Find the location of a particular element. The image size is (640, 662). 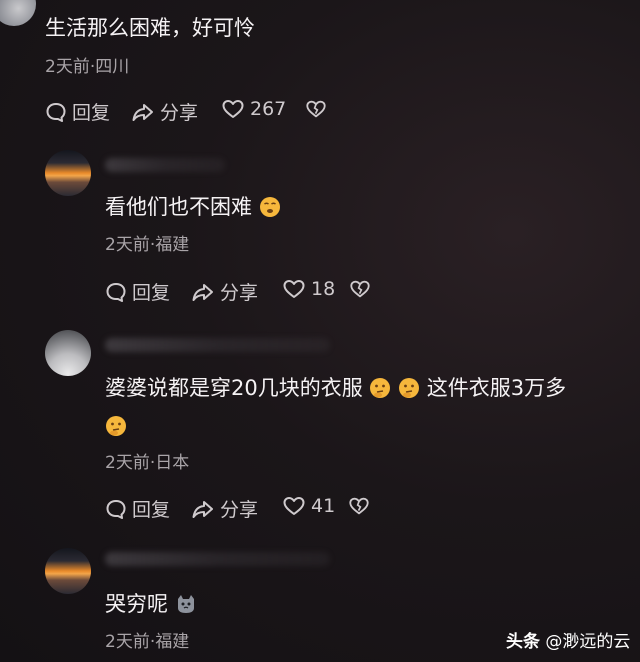

watermark: 头条 @渺远的云 is located at coordinates (568, 639).